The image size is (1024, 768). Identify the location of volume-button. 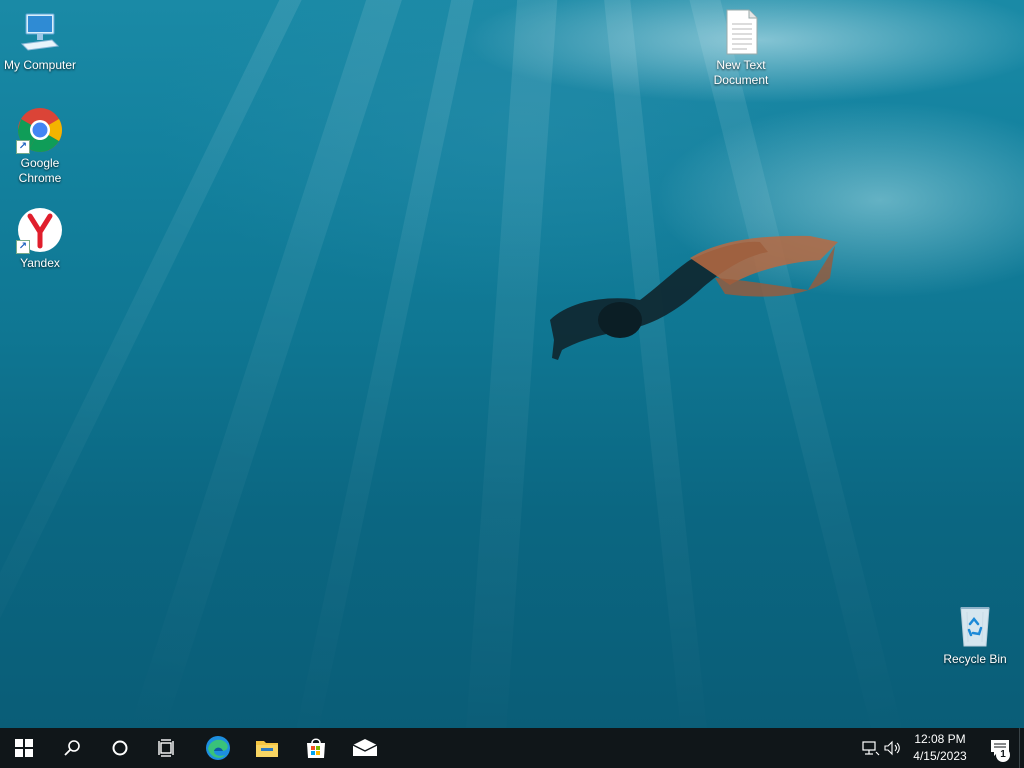
(893, 748).